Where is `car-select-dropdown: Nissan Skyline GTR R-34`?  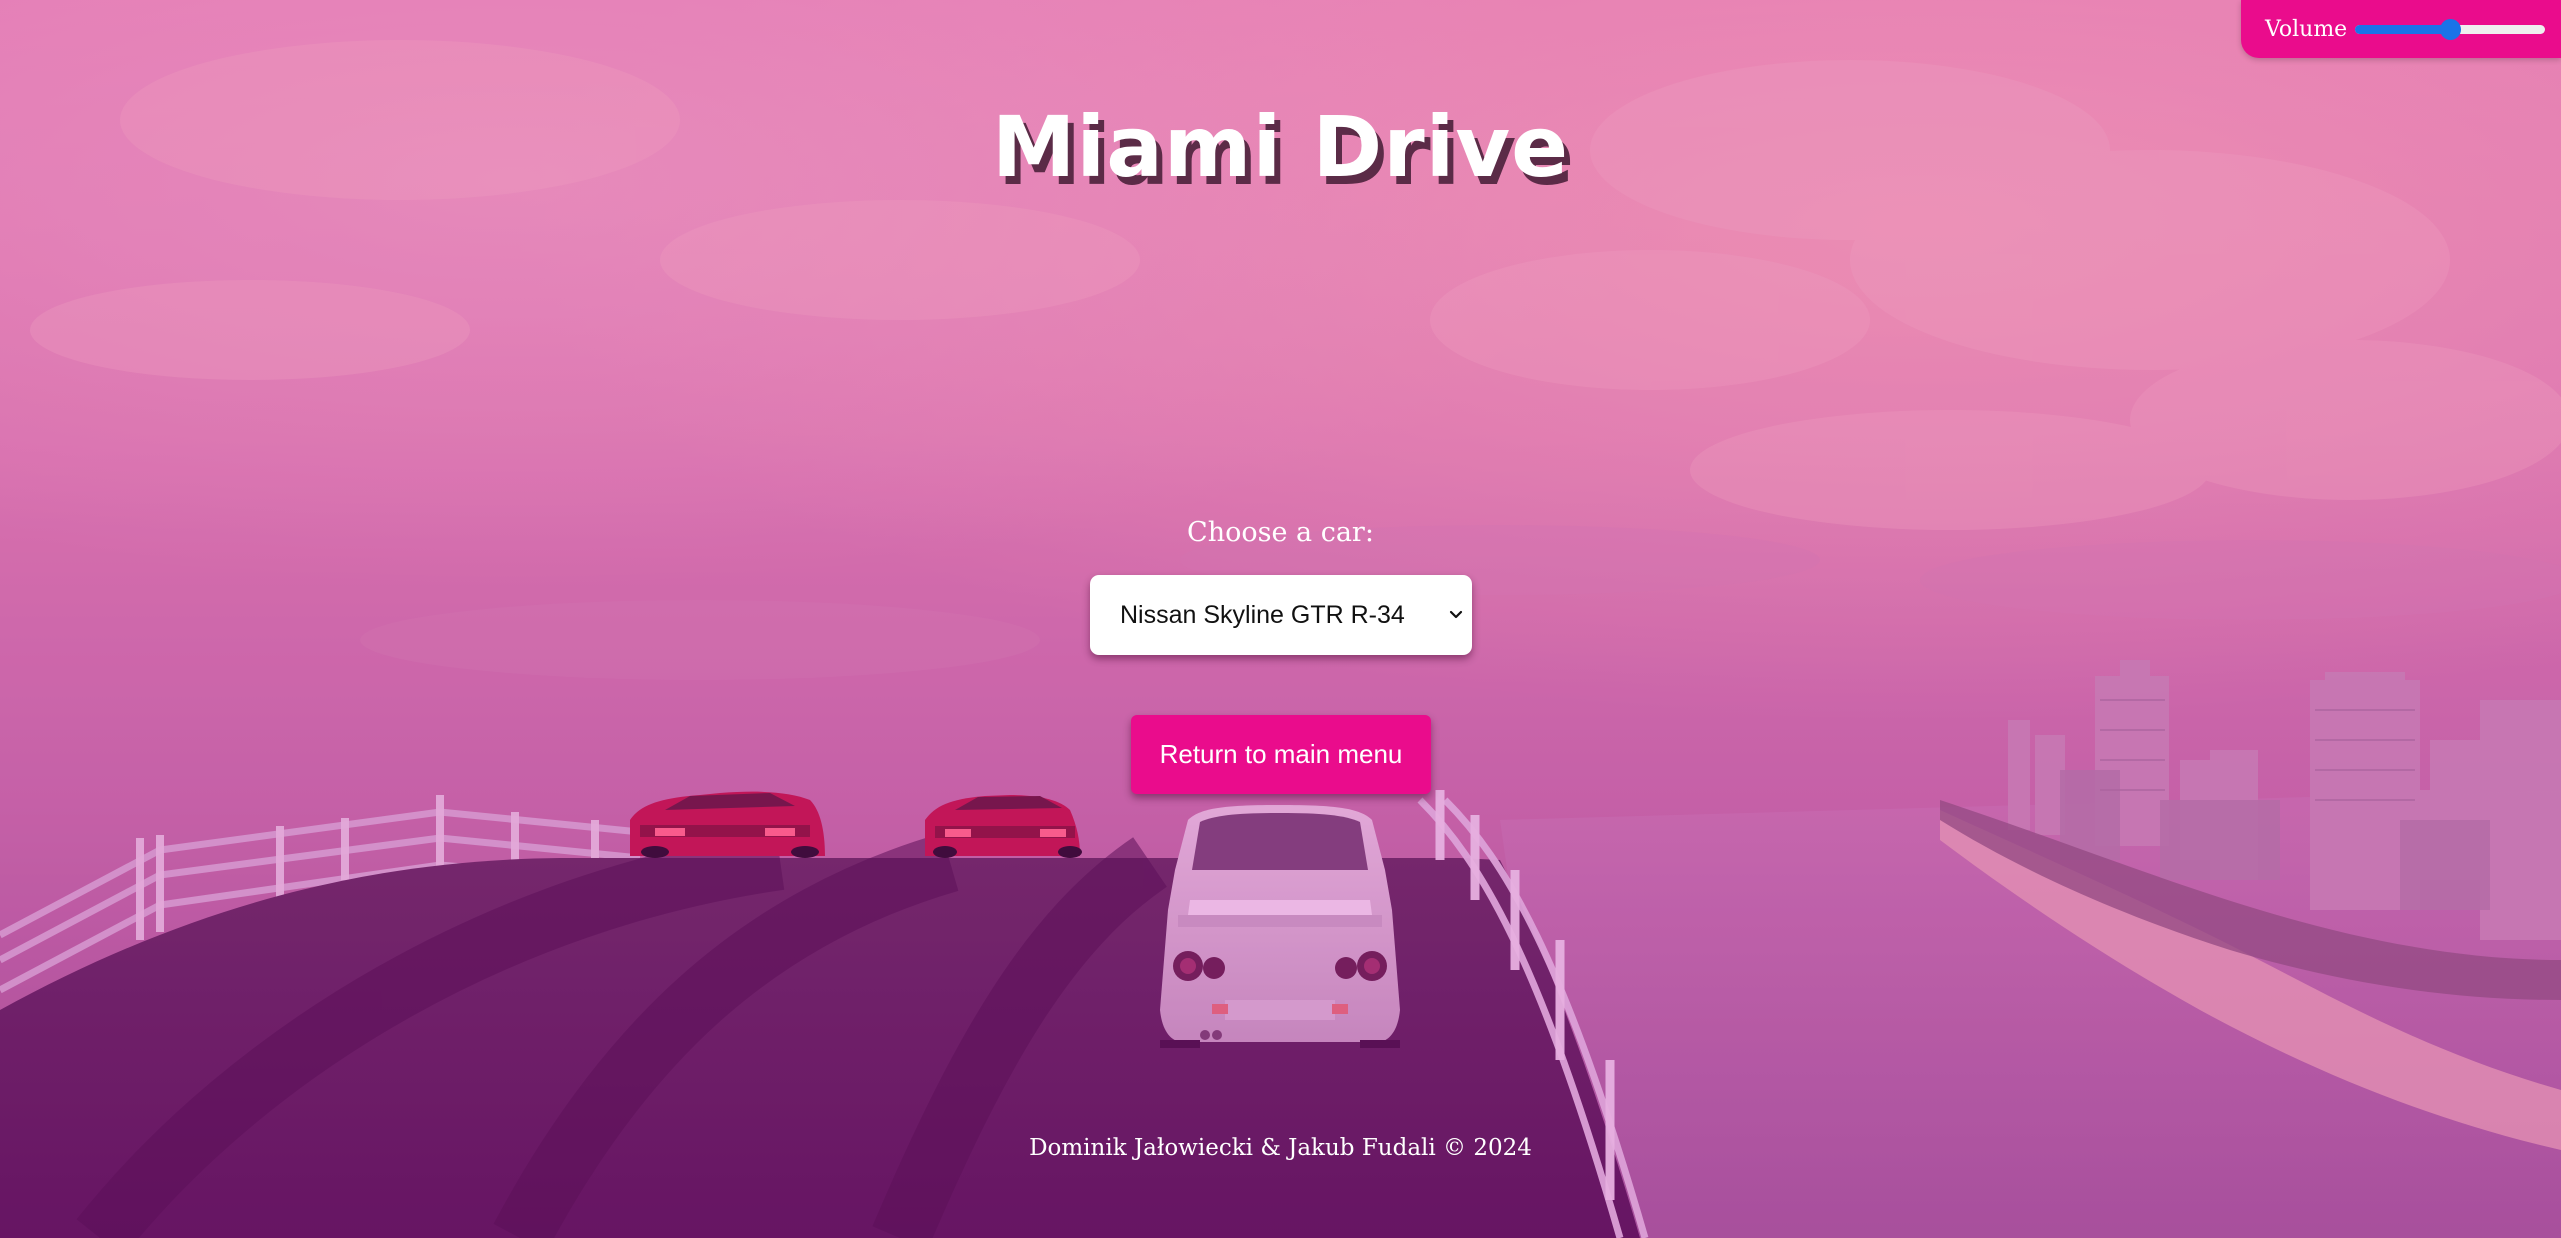
car-select-dropdown: Nissan Skyline GTR R-34 is located at coordinates (1281, 615).